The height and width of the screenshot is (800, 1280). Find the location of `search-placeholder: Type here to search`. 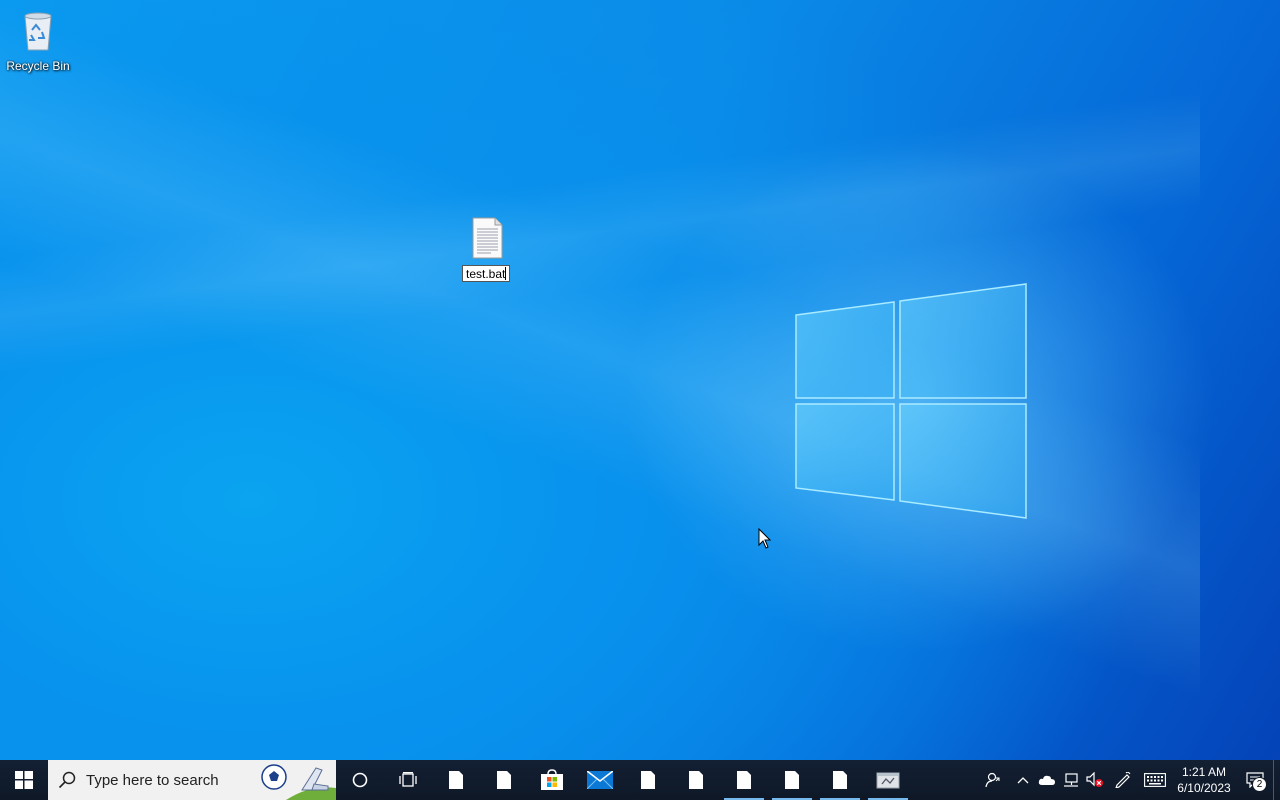

search-placeholder: Type here to search is located at coordinates (152, 780).